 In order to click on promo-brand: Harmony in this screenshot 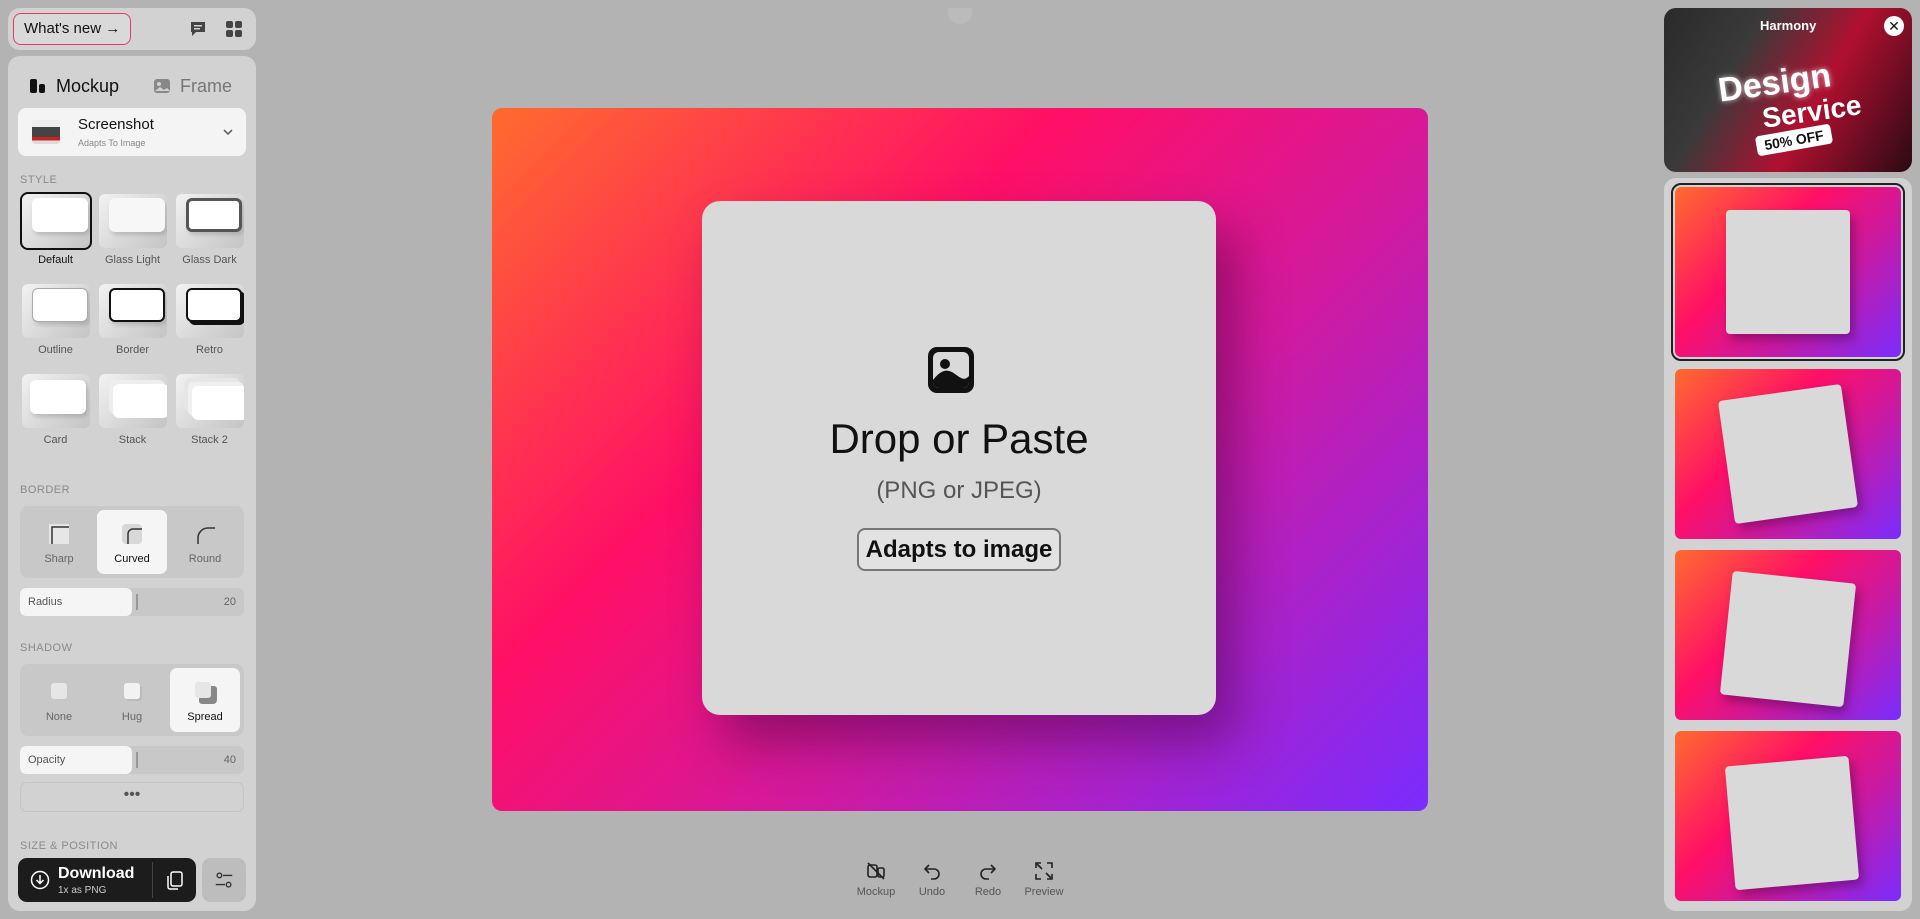, I will do `click(1788, 25)`.